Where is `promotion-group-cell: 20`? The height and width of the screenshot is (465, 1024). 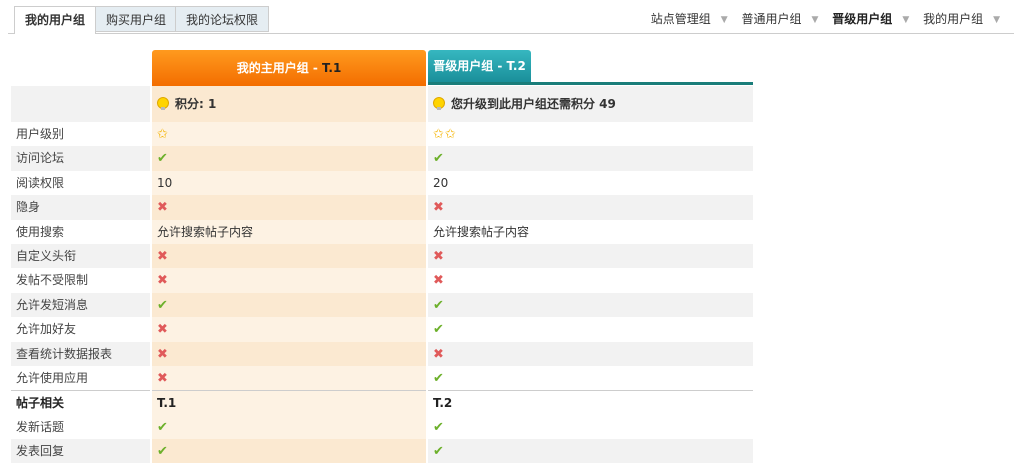 promotion-group-cell: 20 is located at coordinates (590, 183).